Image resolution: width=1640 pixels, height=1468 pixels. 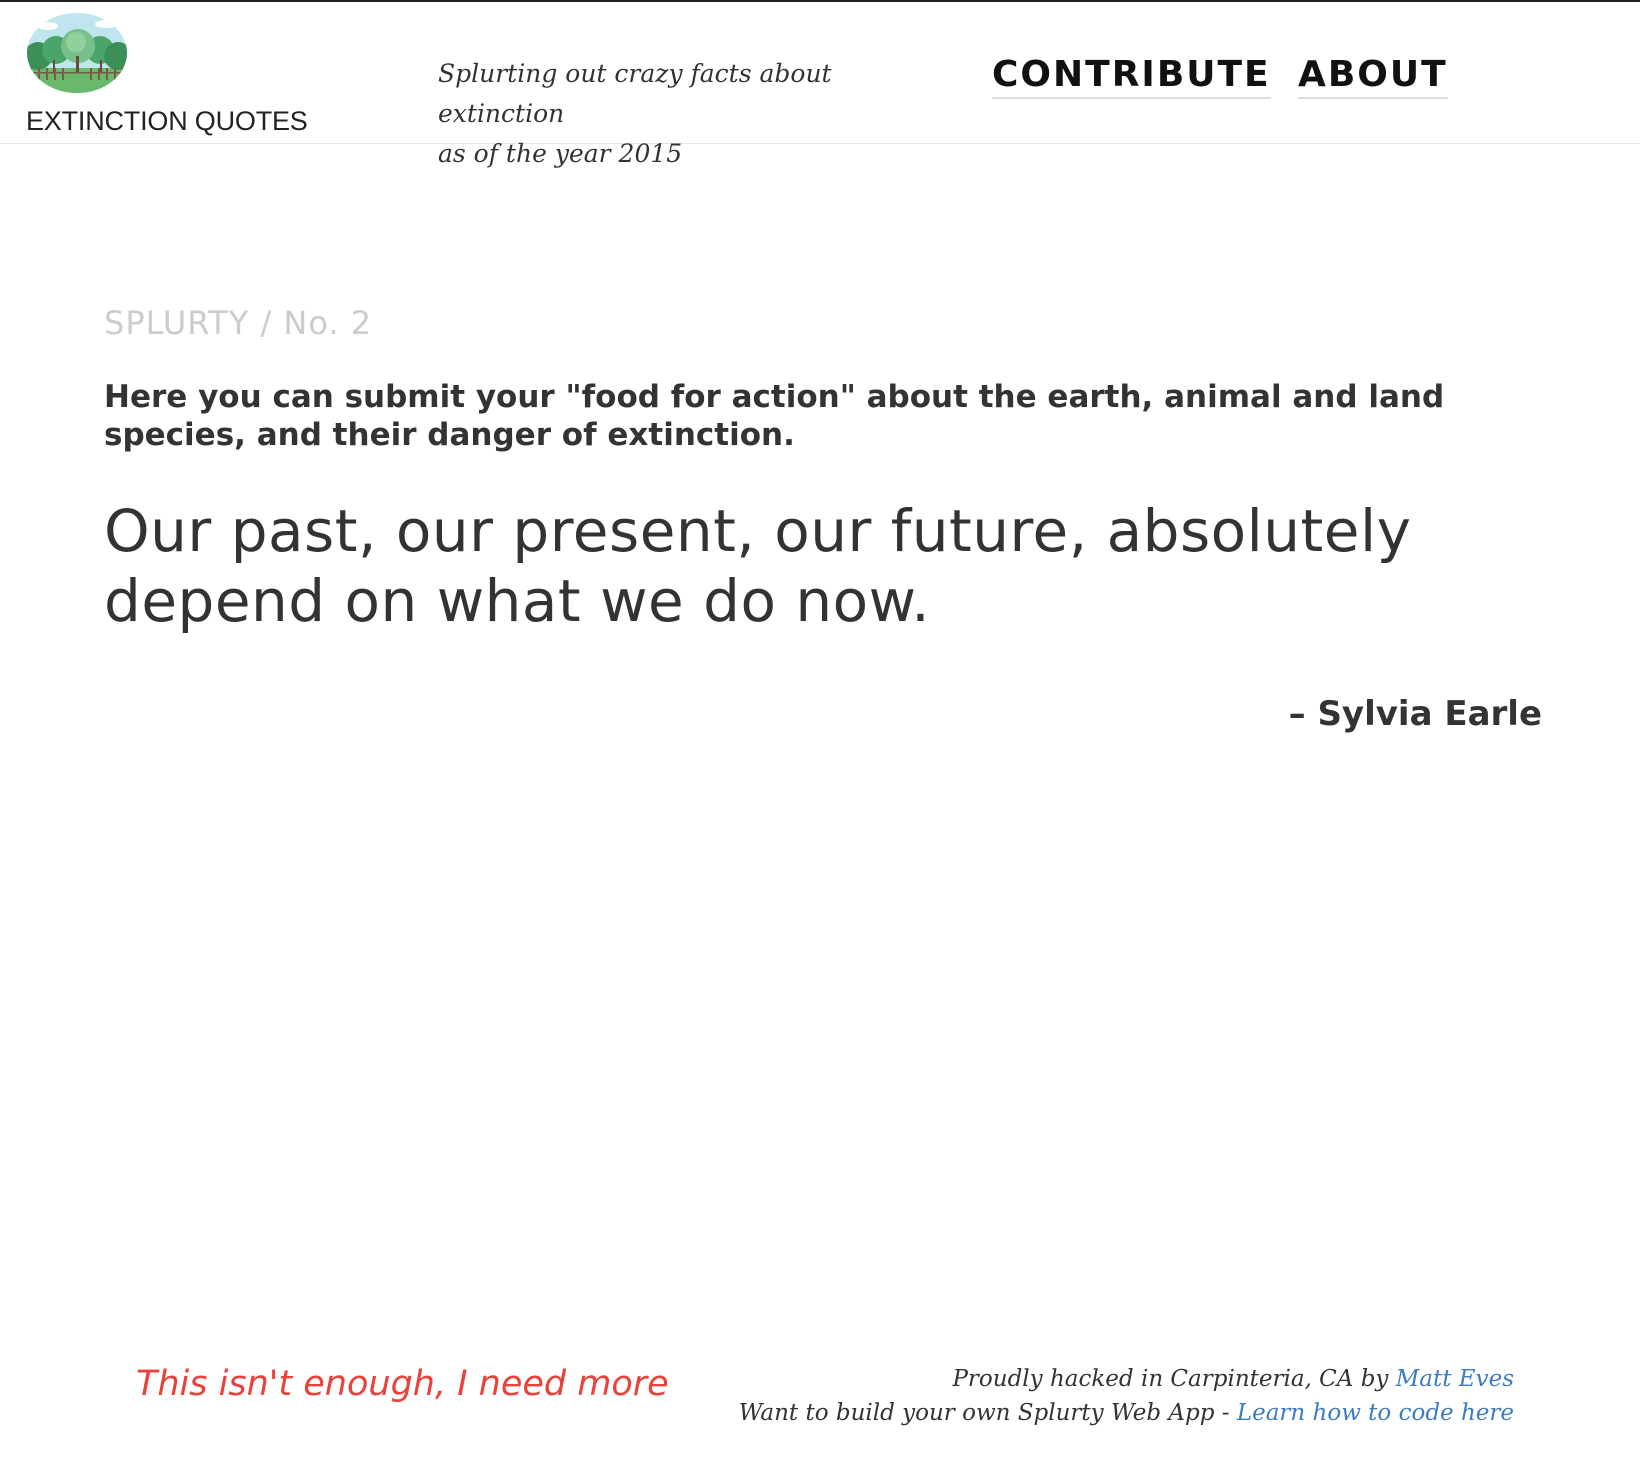 What do you see at coordinates (1415, 714) in the screenshot?
I see `quote-author: – Sylvia Earle` at bounding box center [1415, 714].